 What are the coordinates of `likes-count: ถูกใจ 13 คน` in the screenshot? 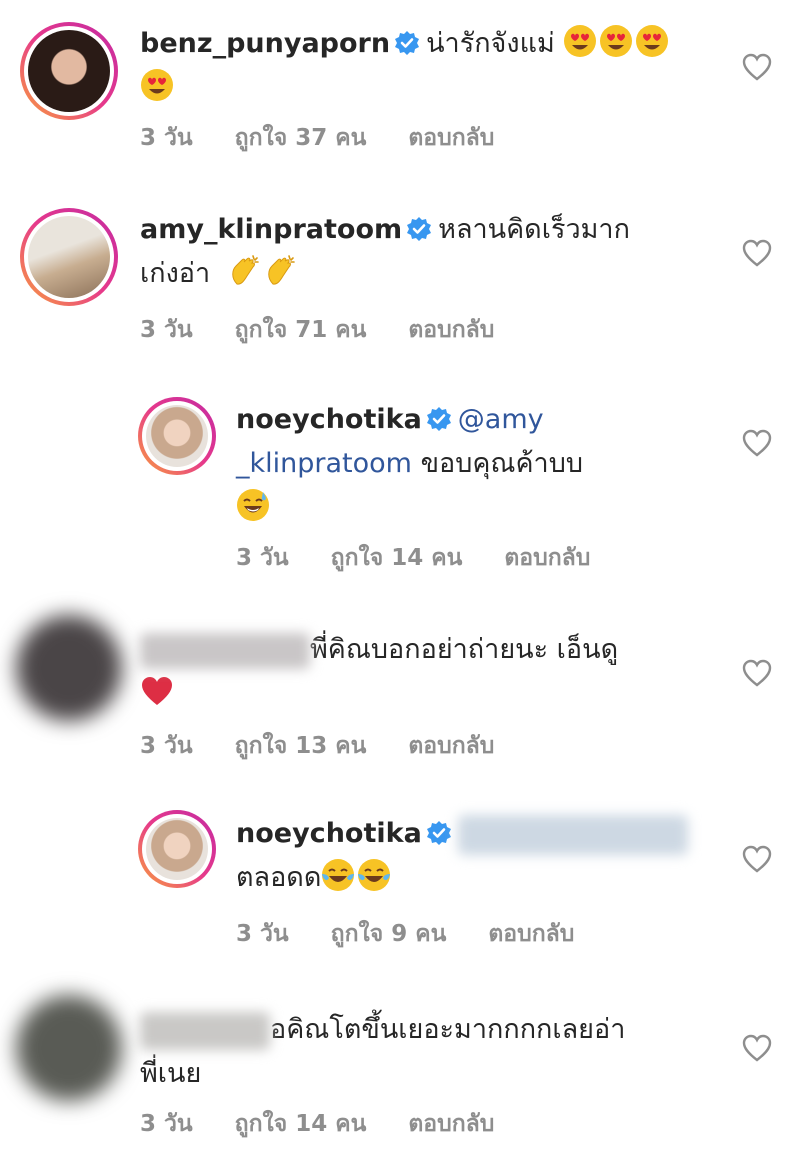 It's located at (301, 746).